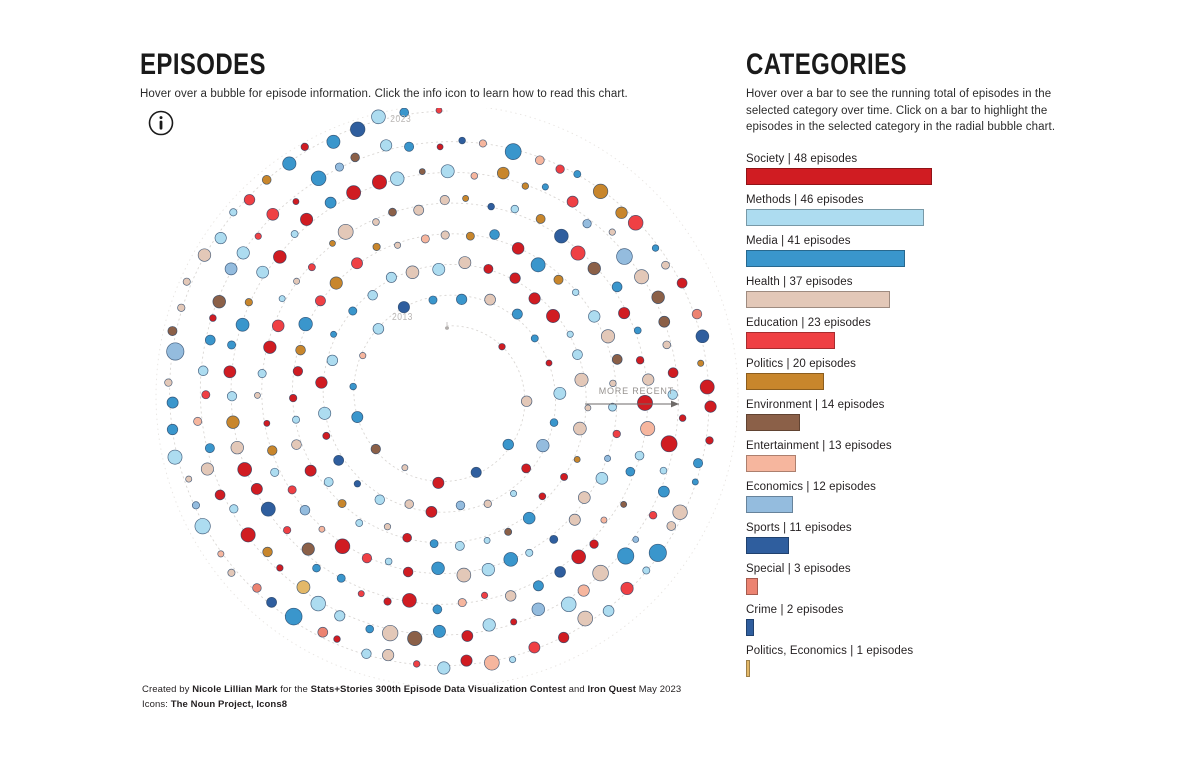 This screenshot has width=1200, height=778. What do you see at coordinates (911, 456) in the screenshot?
I see `category-row-entertainment: Entertainment | 13 episodes` at bounding box center [911, 456].